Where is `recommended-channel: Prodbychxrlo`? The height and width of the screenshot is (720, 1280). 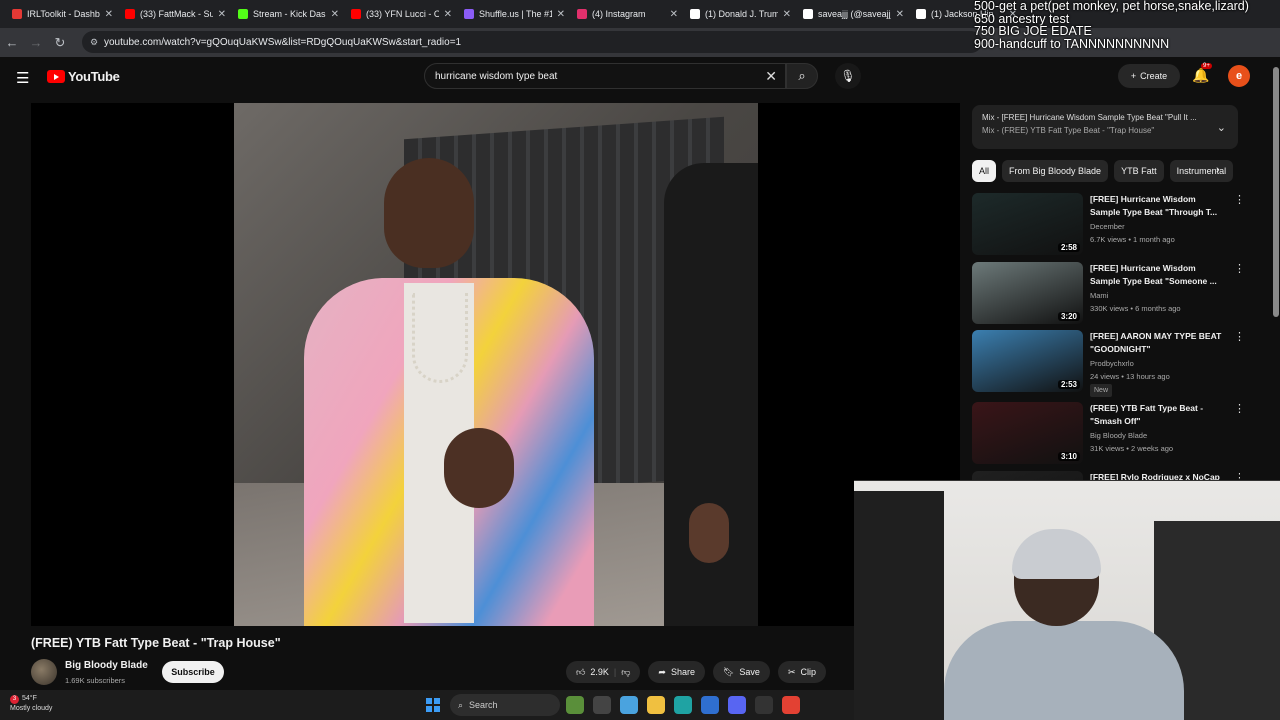 recommended-channel: Prodbychxrlo is located at coordinates (1157, 363).